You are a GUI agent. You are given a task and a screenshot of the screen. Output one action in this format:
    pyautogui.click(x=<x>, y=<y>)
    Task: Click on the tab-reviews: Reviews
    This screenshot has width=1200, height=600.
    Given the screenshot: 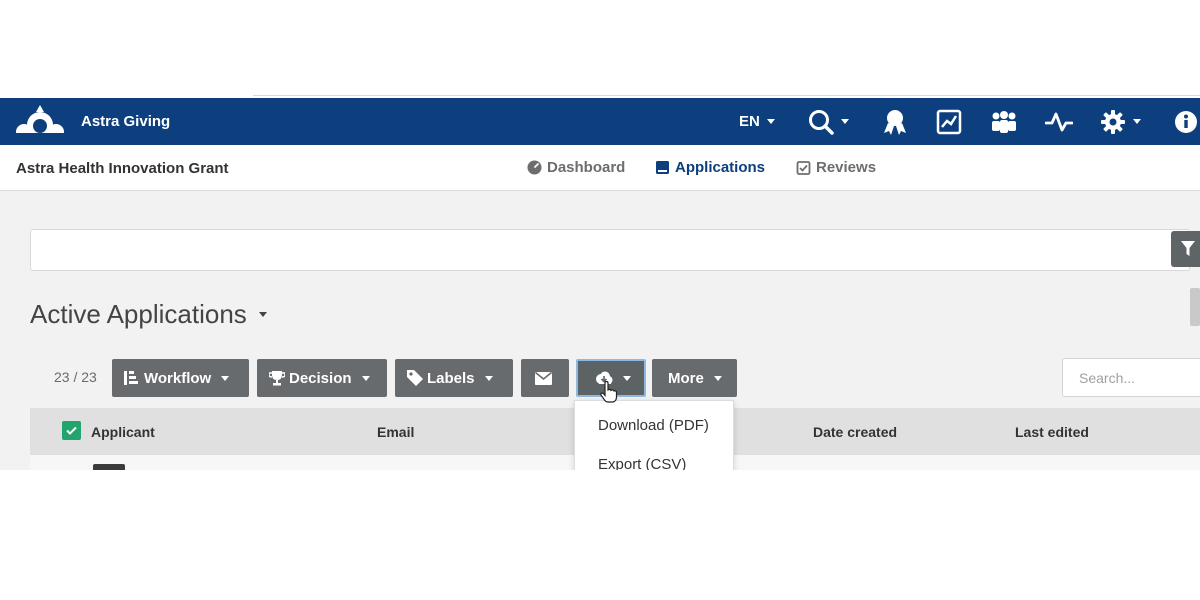 What is the action you would take?
    pyautogui.click(x=836, y=167)
    